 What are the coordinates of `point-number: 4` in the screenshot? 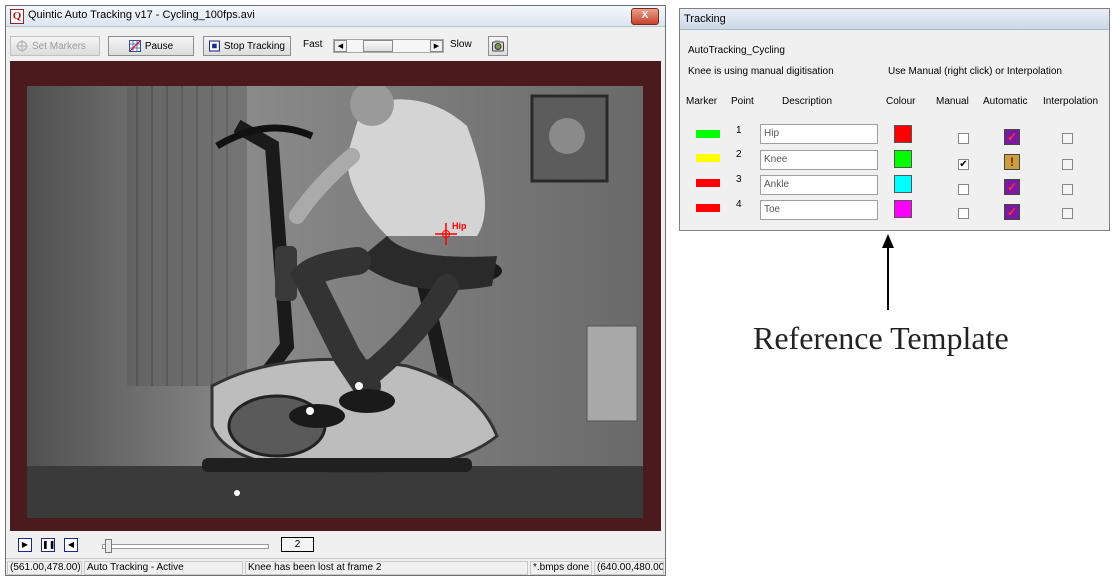 It's located at (739, 204).